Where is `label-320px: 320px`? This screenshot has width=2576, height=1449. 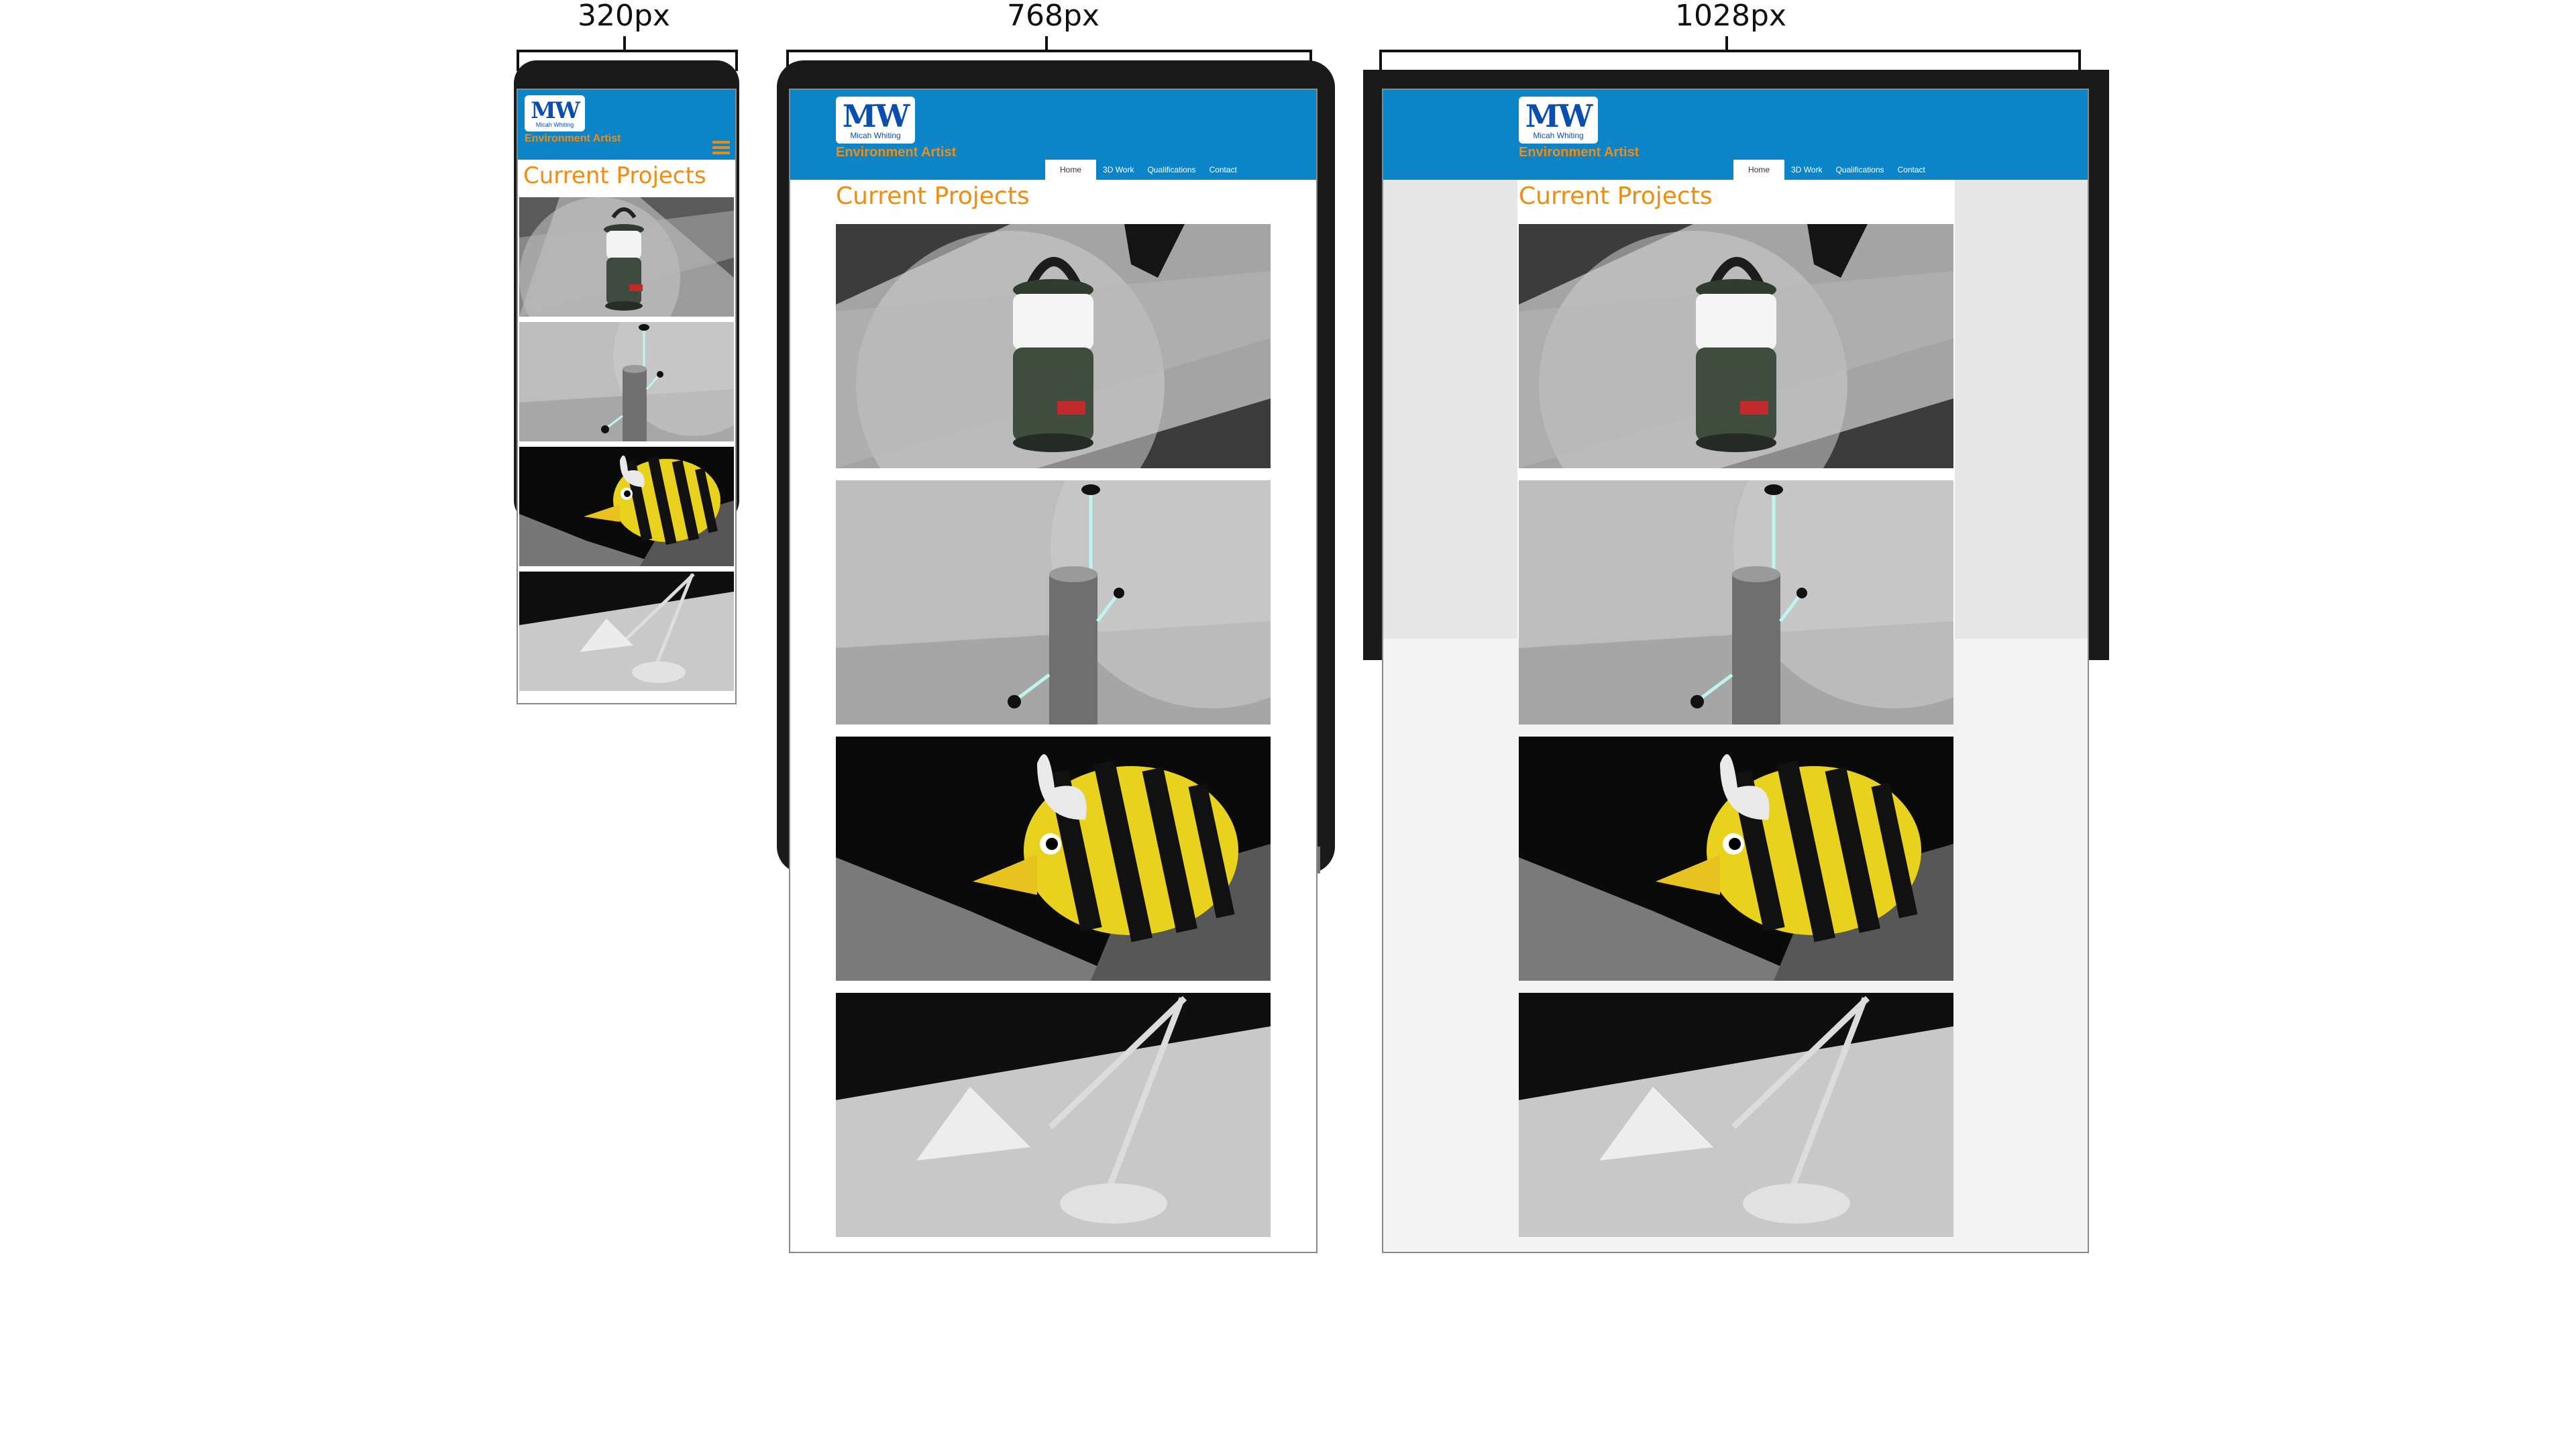 label-320px: 320px is located at coordinates (624, 16).